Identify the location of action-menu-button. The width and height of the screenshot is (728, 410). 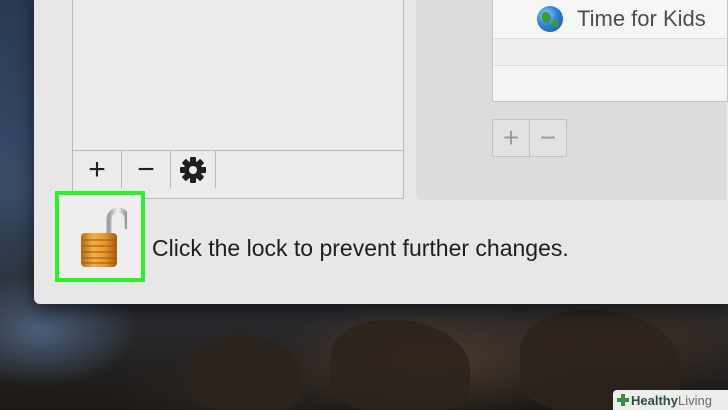
(193, 169).